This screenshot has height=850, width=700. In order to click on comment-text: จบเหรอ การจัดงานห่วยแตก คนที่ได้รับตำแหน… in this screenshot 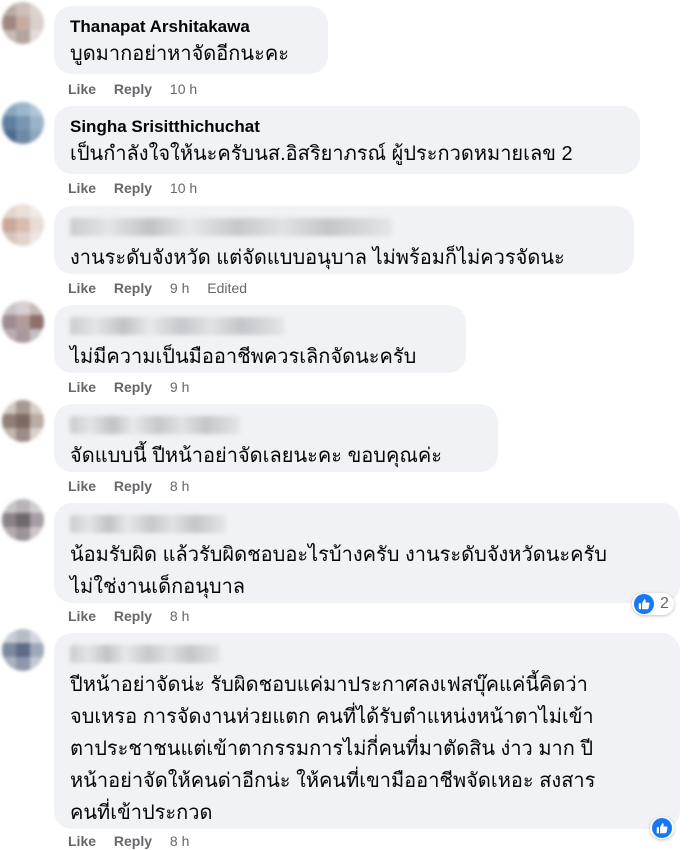, I will do `click(332, 717)`.